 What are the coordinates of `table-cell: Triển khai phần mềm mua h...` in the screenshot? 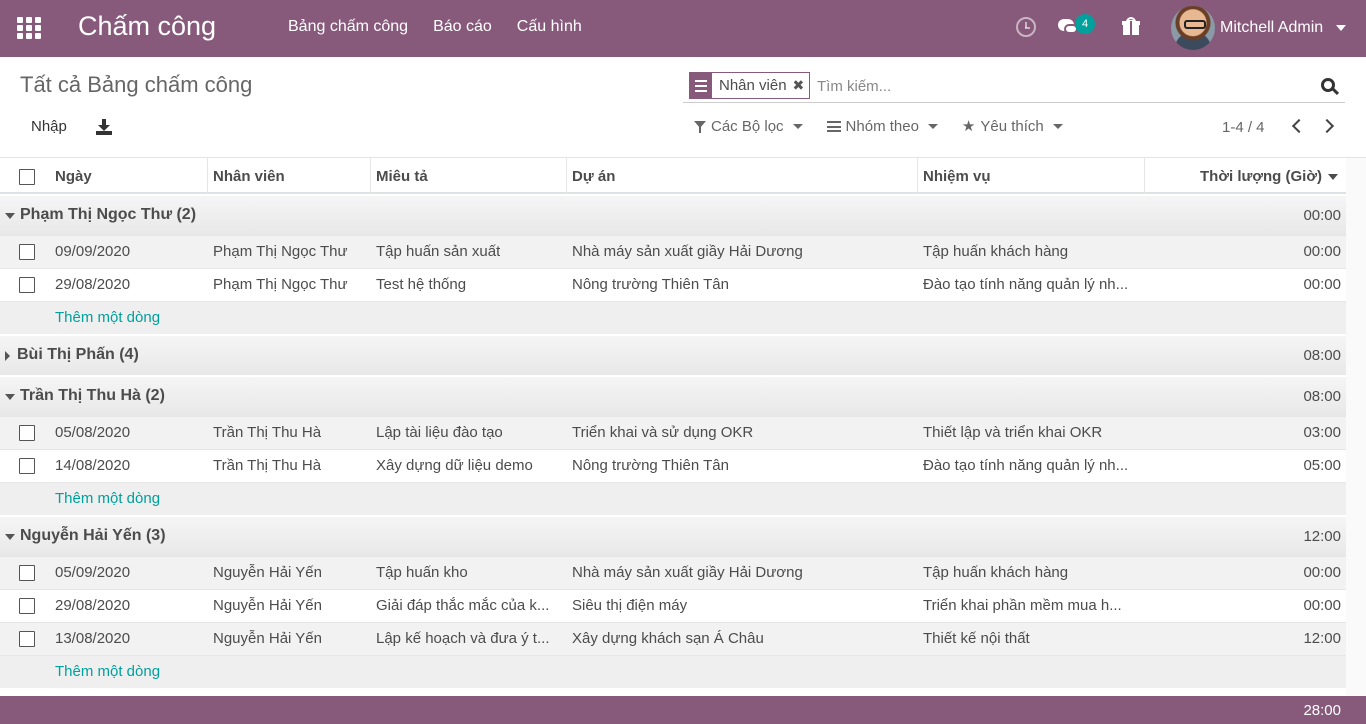 It's located at (1022, 605).